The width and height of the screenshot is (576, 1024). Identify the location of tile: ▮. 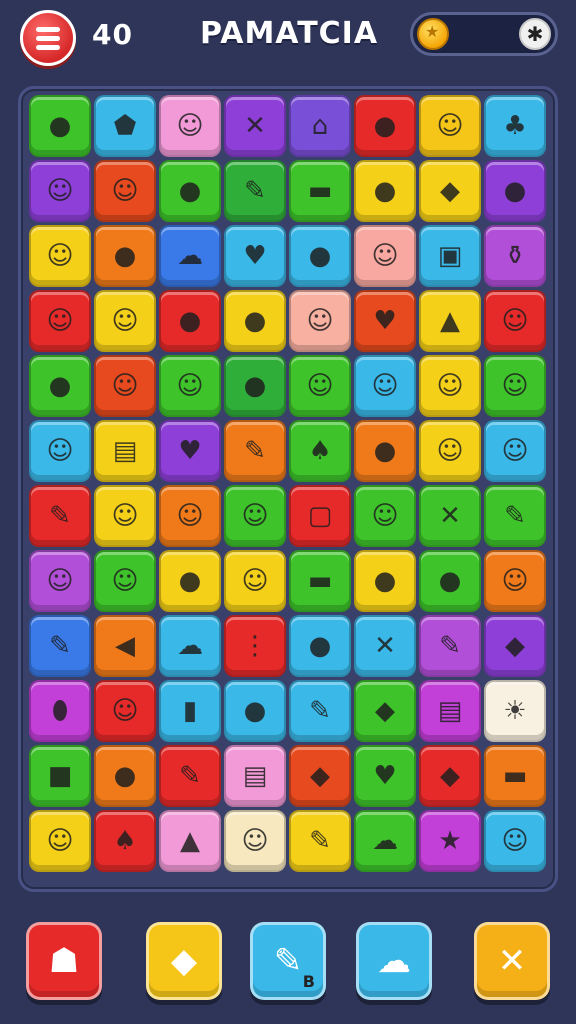
(190, 711).